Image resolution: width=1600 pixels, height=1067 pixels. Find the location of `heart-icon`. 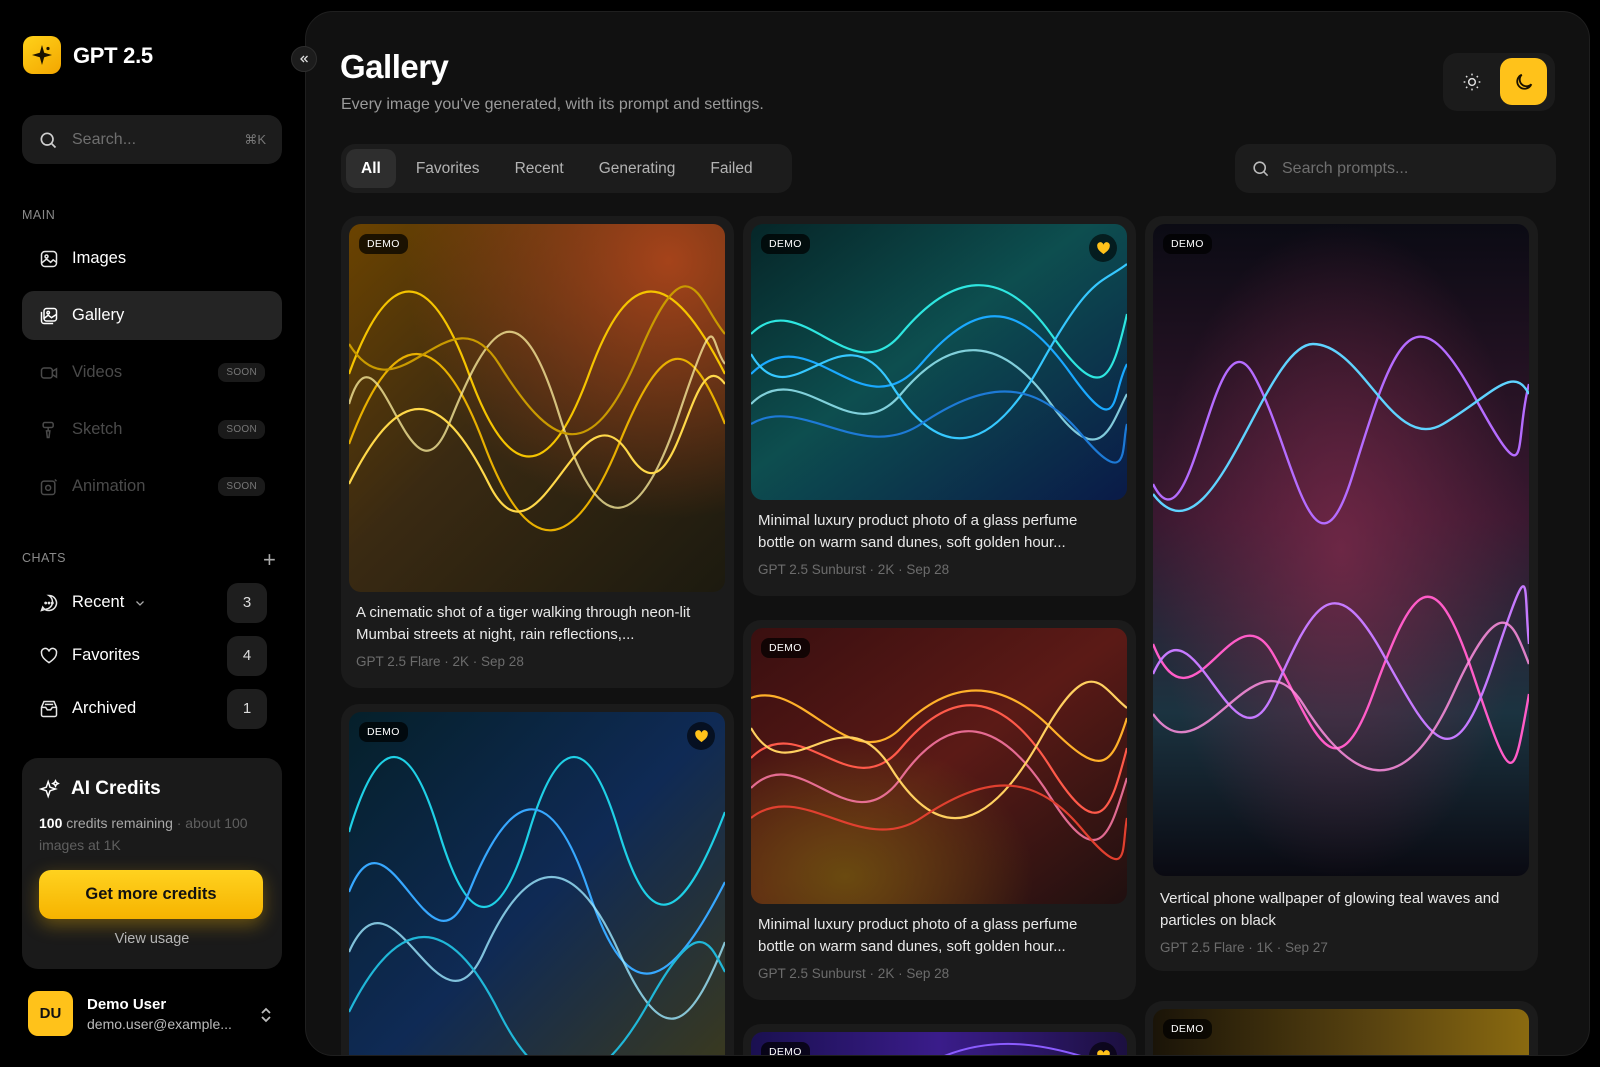

heart-icon is located at coordinates (49, 655).